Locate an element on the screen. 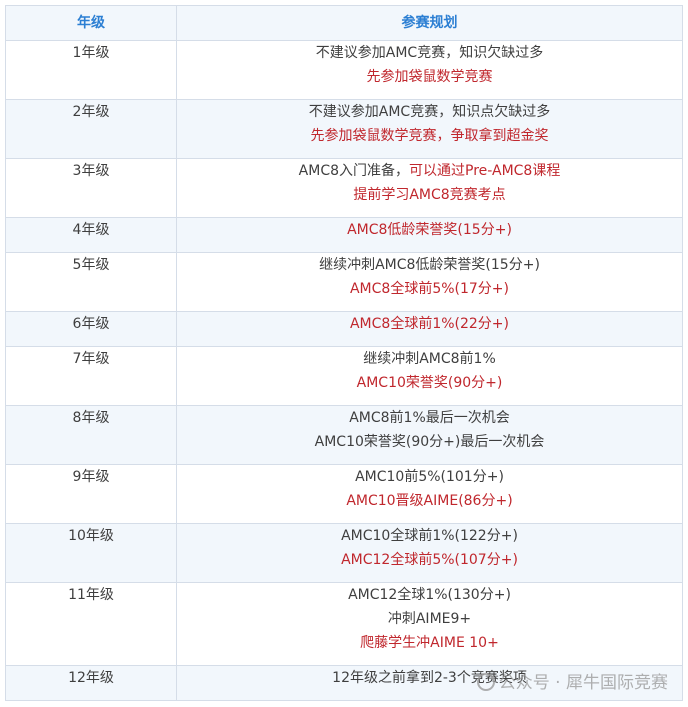  plan-highlight-text: AMC10晋级AIME(86分+) is located at coordinates (429, 501).